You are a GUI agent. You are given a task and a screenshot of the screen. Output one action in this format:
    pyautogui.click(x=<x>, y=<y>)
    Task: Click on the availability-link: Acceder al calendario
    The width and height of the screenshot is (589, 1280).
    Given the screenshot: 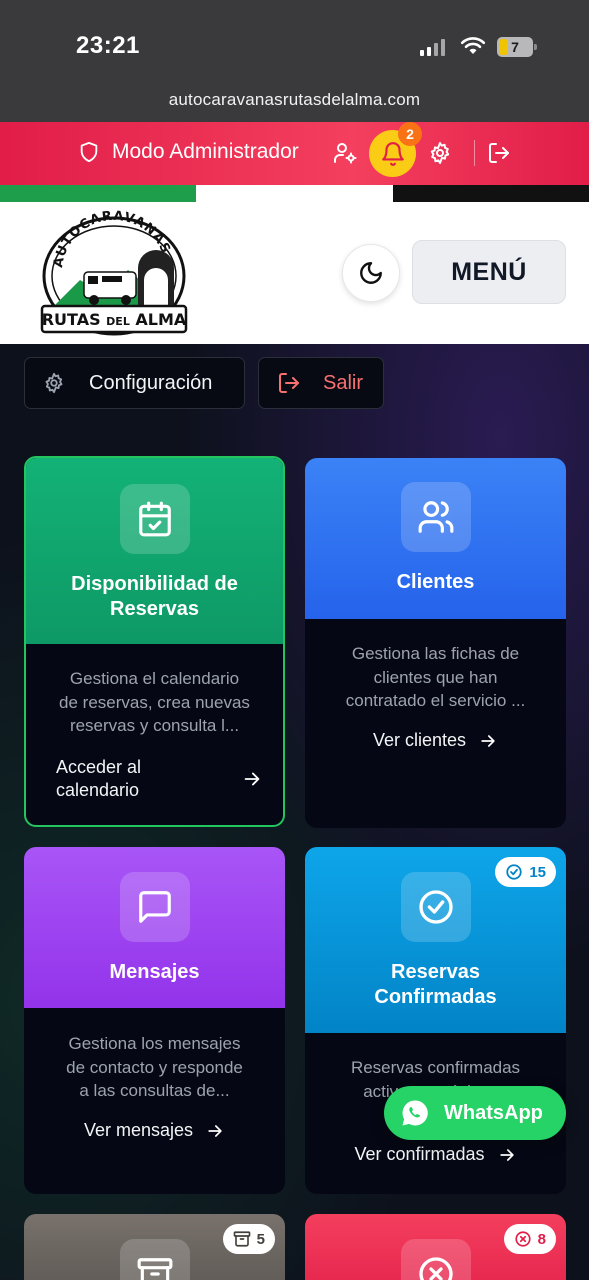 What is the action you would take?
    pyautogui.click(x=154, y=779)
    